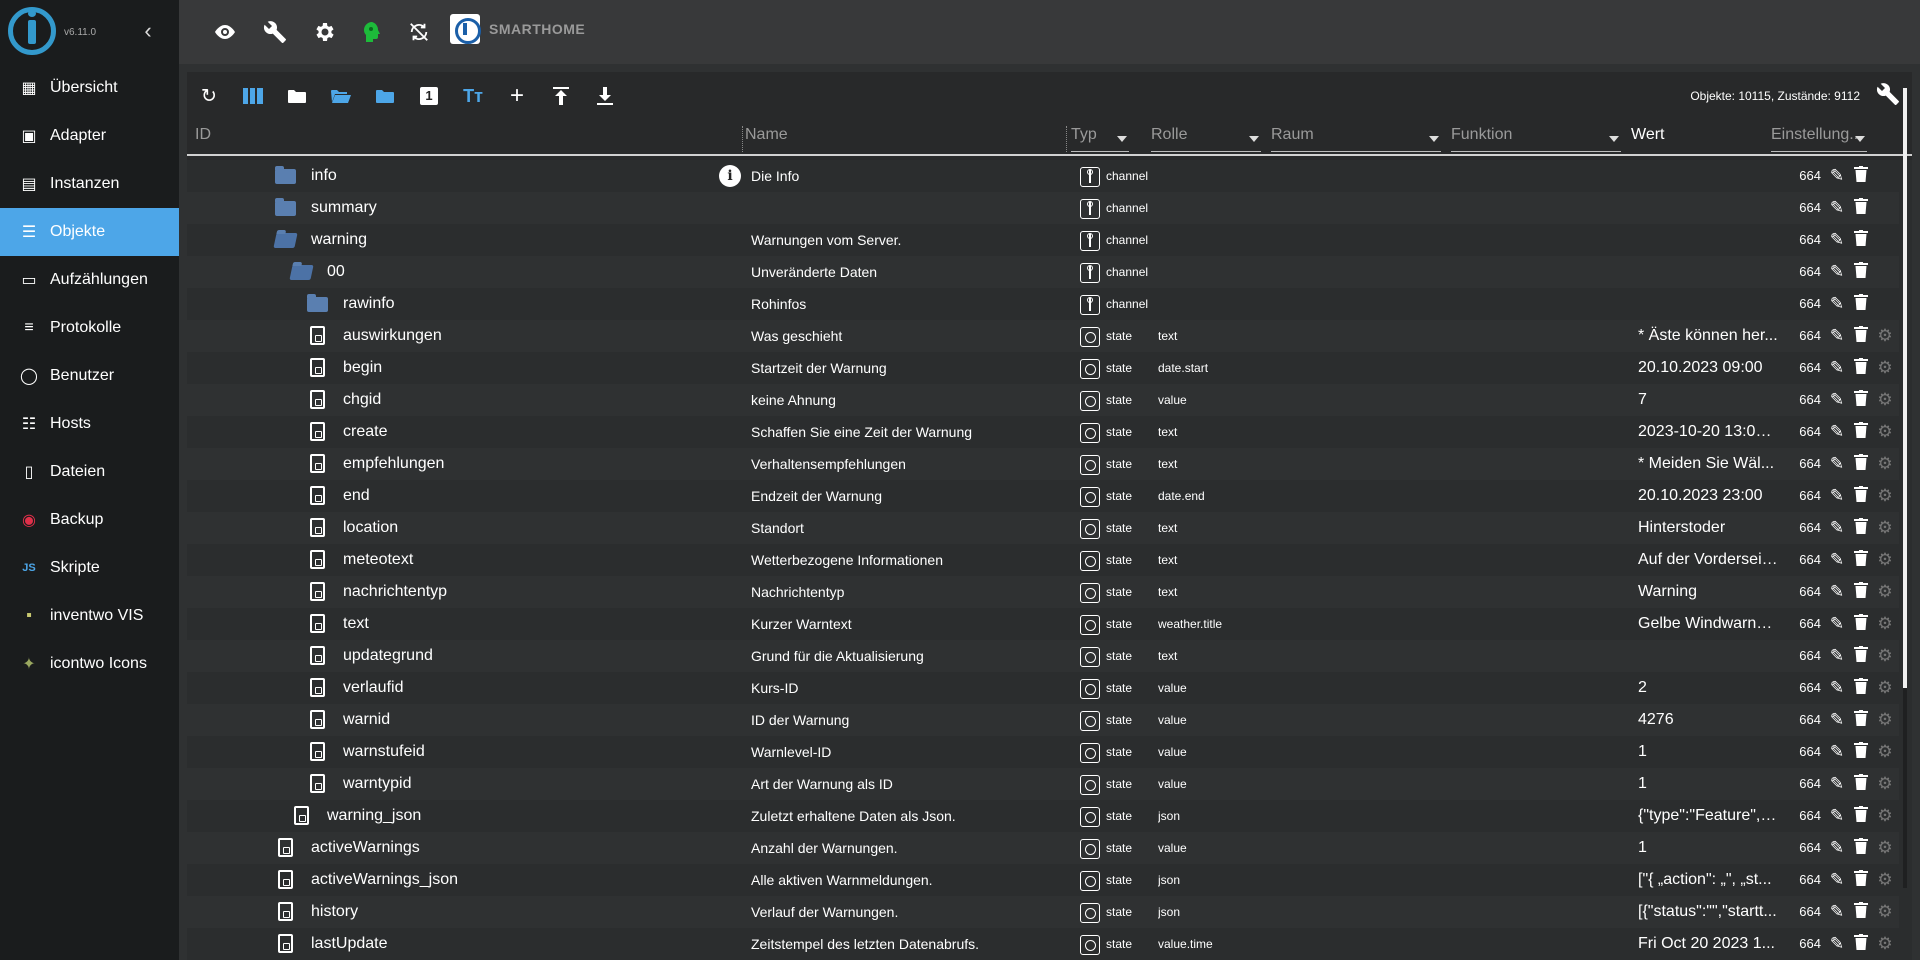 Image resolution: width=1920 pixels, height=960 pixels. I want to click on download-icon, so click(605, 96).